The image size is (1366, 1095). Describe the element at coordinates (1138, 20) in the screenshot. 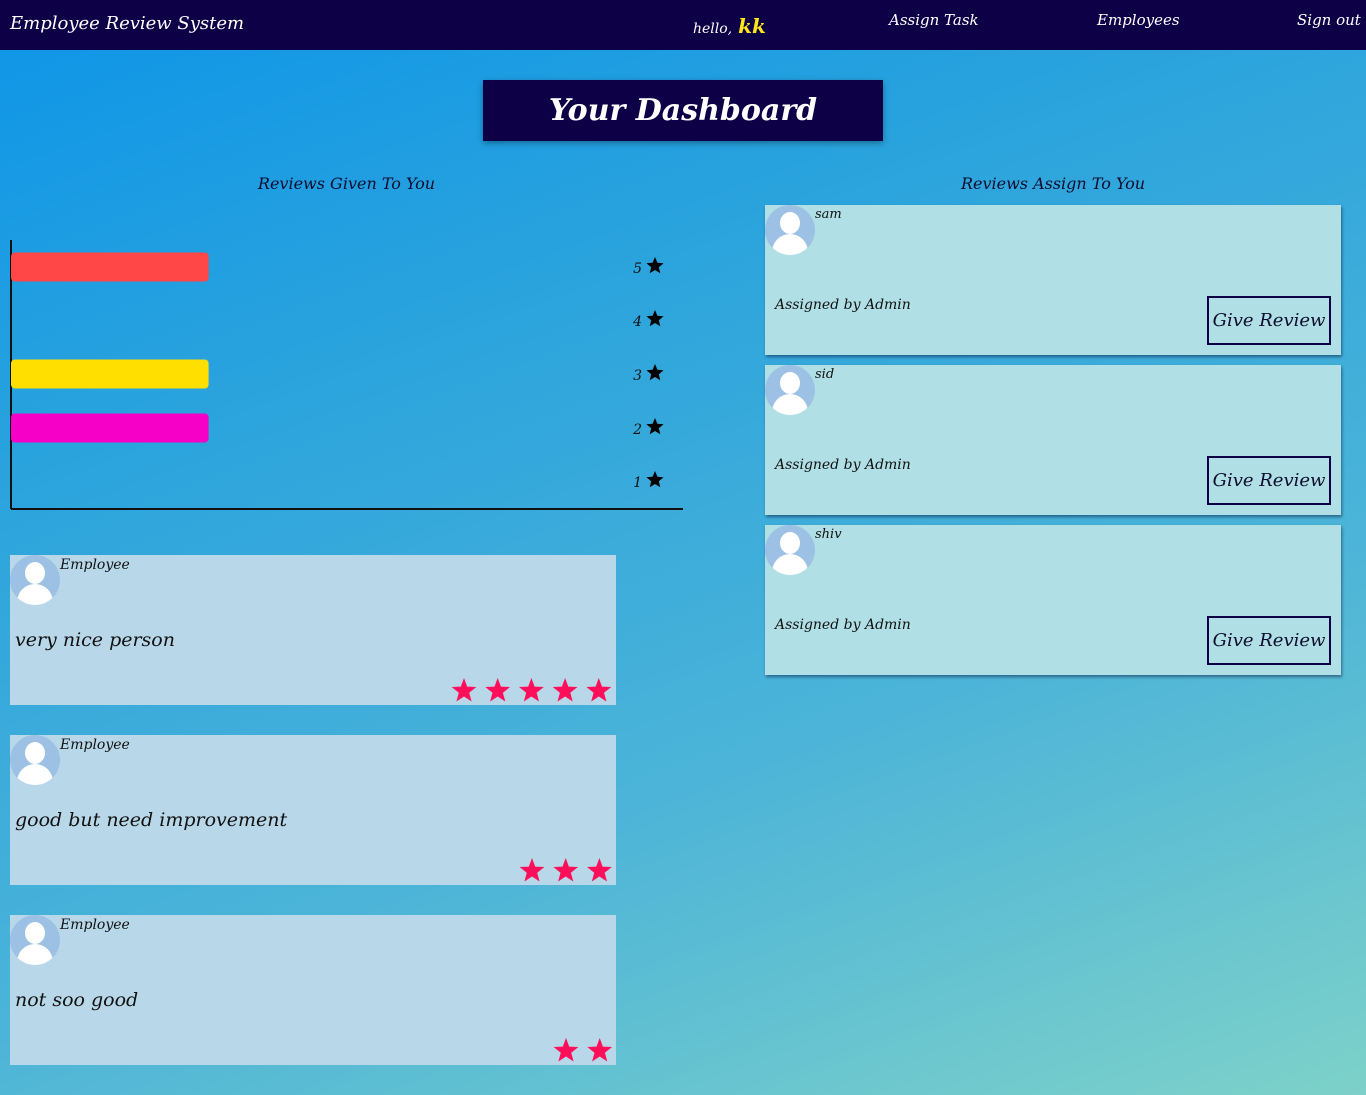

I see `nav-employees: Employees` at that location.